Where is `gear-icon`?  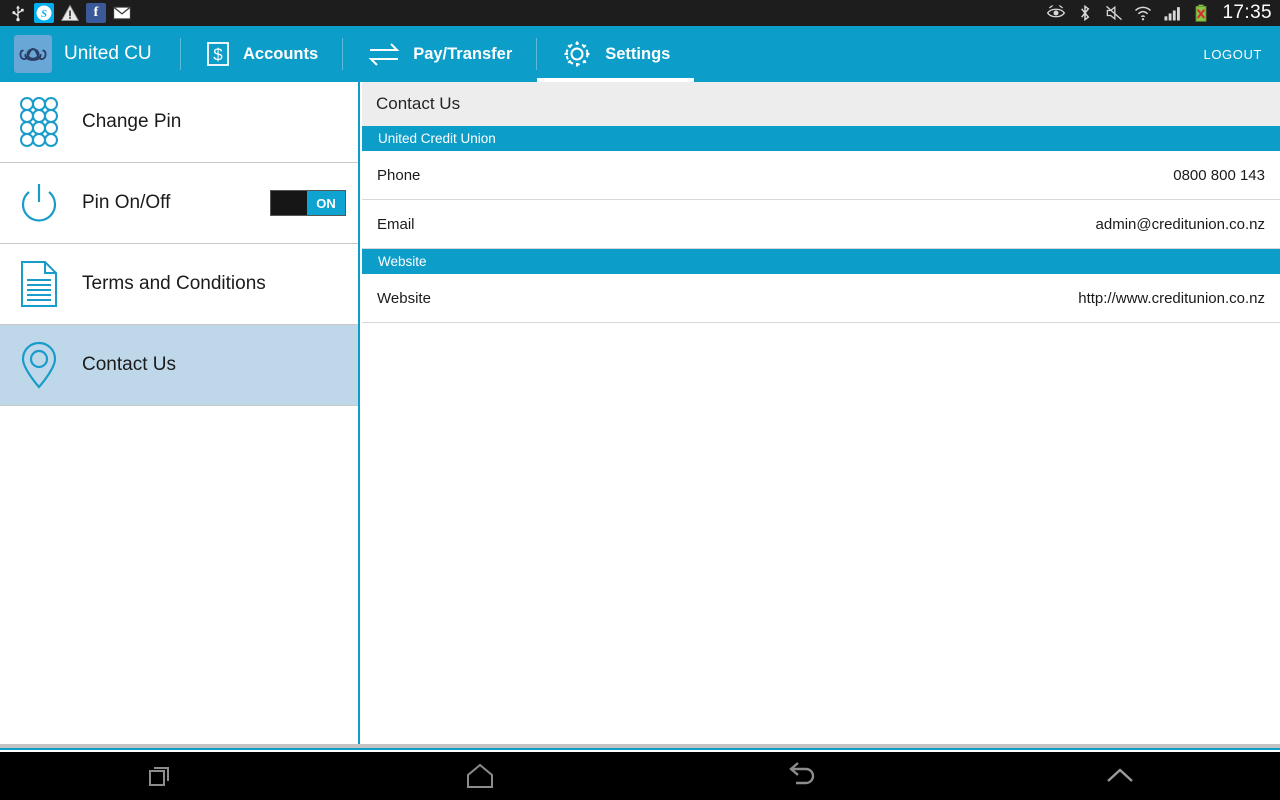 gear-icon is located at coordinates (577, 54).